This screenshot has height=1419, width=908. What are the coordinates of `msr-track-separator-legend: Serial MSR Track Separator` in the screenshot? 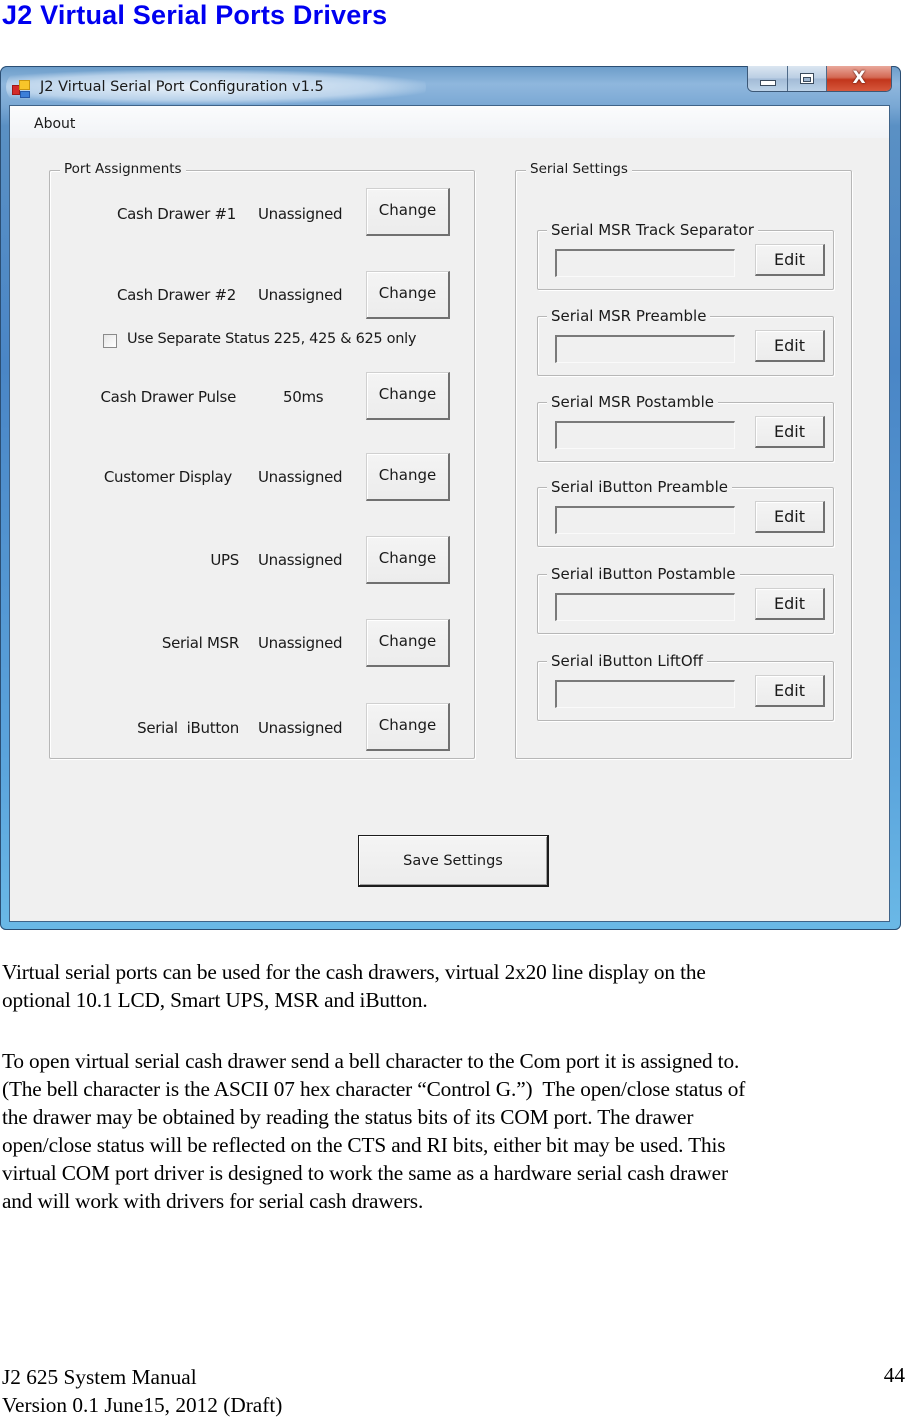 It's located at (652, 230).